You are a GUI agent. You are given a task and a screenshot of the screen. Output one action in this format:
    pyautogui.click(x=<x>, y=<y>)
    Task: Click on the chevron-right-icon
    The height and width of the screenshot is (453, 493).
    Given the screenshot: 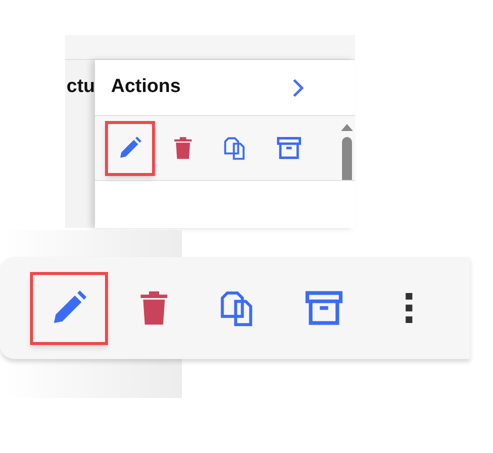 What is the action you would take?
    pyautogui.click(x=298, y=87)
    